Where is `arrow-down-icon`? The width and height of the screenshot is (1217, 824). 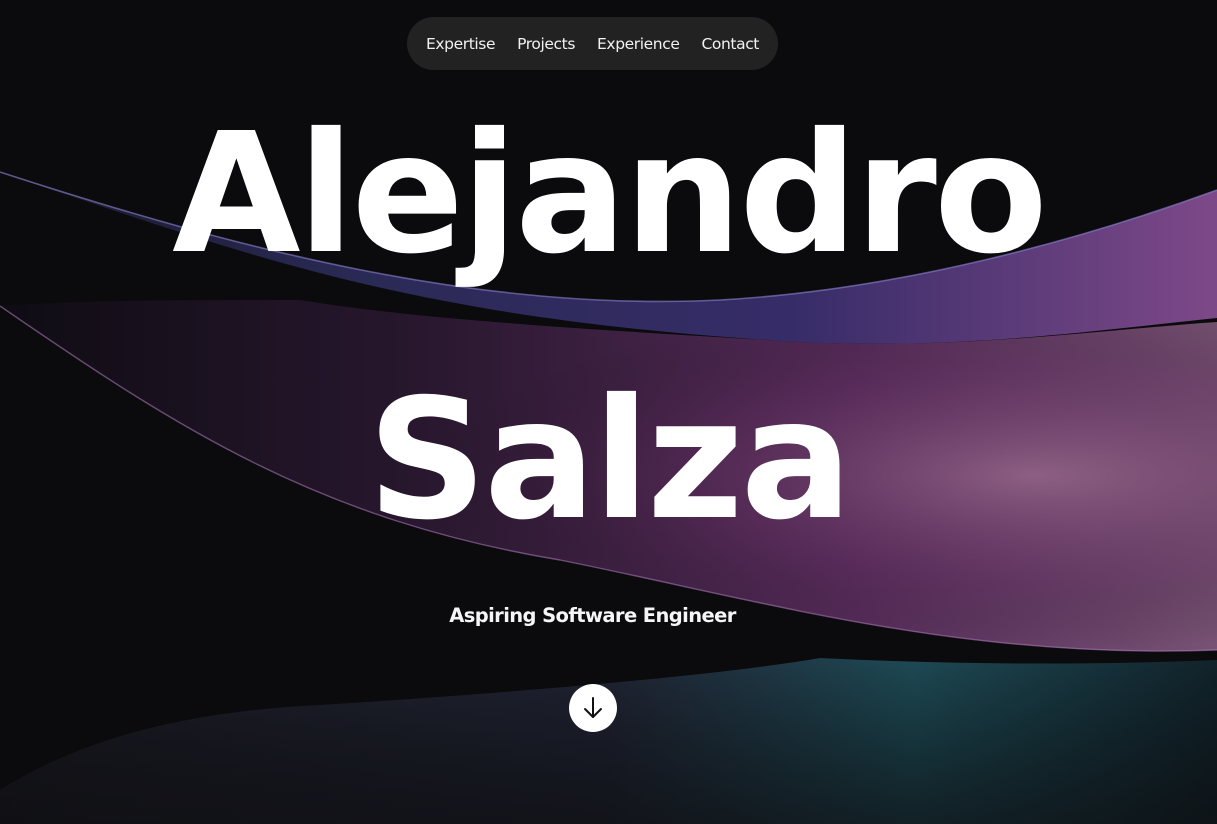 arrow-down-icon is located at coordinates (593, 707).